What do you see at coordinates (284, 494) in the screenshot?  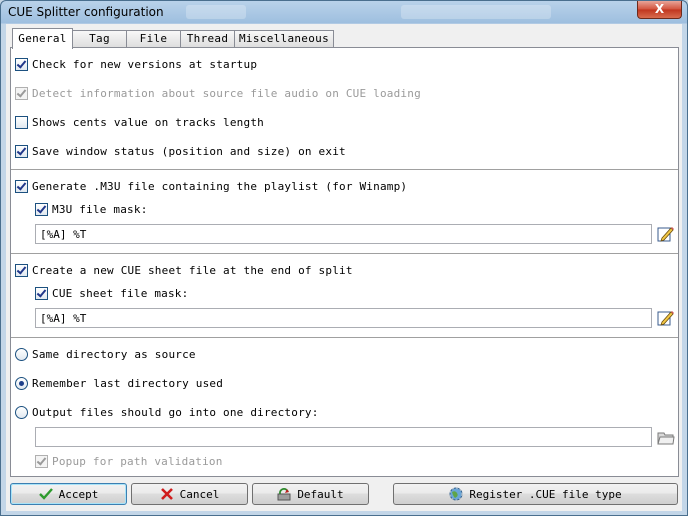 I see `reset-icon` at bounding box center [284, 494].